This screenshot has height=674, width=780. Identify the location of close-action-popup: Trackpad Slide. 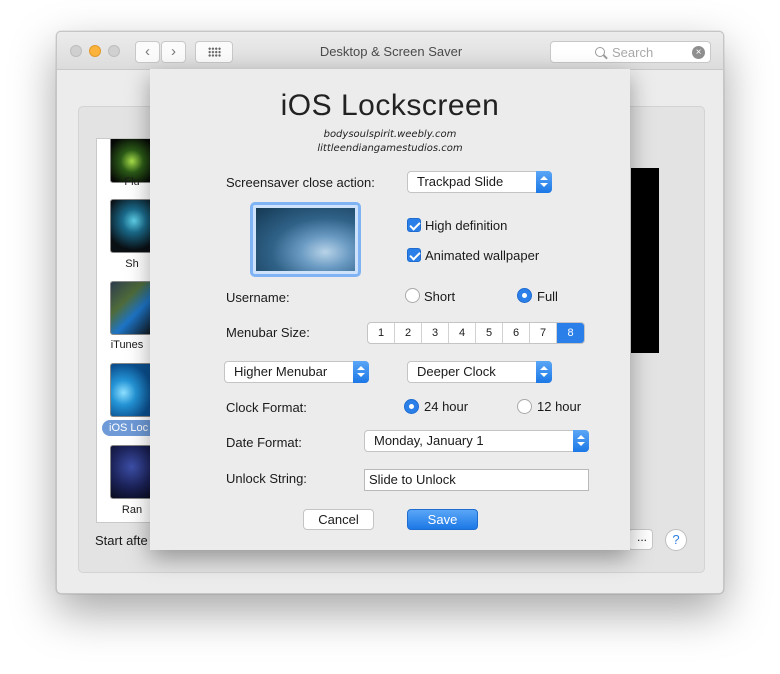
(479, 182).